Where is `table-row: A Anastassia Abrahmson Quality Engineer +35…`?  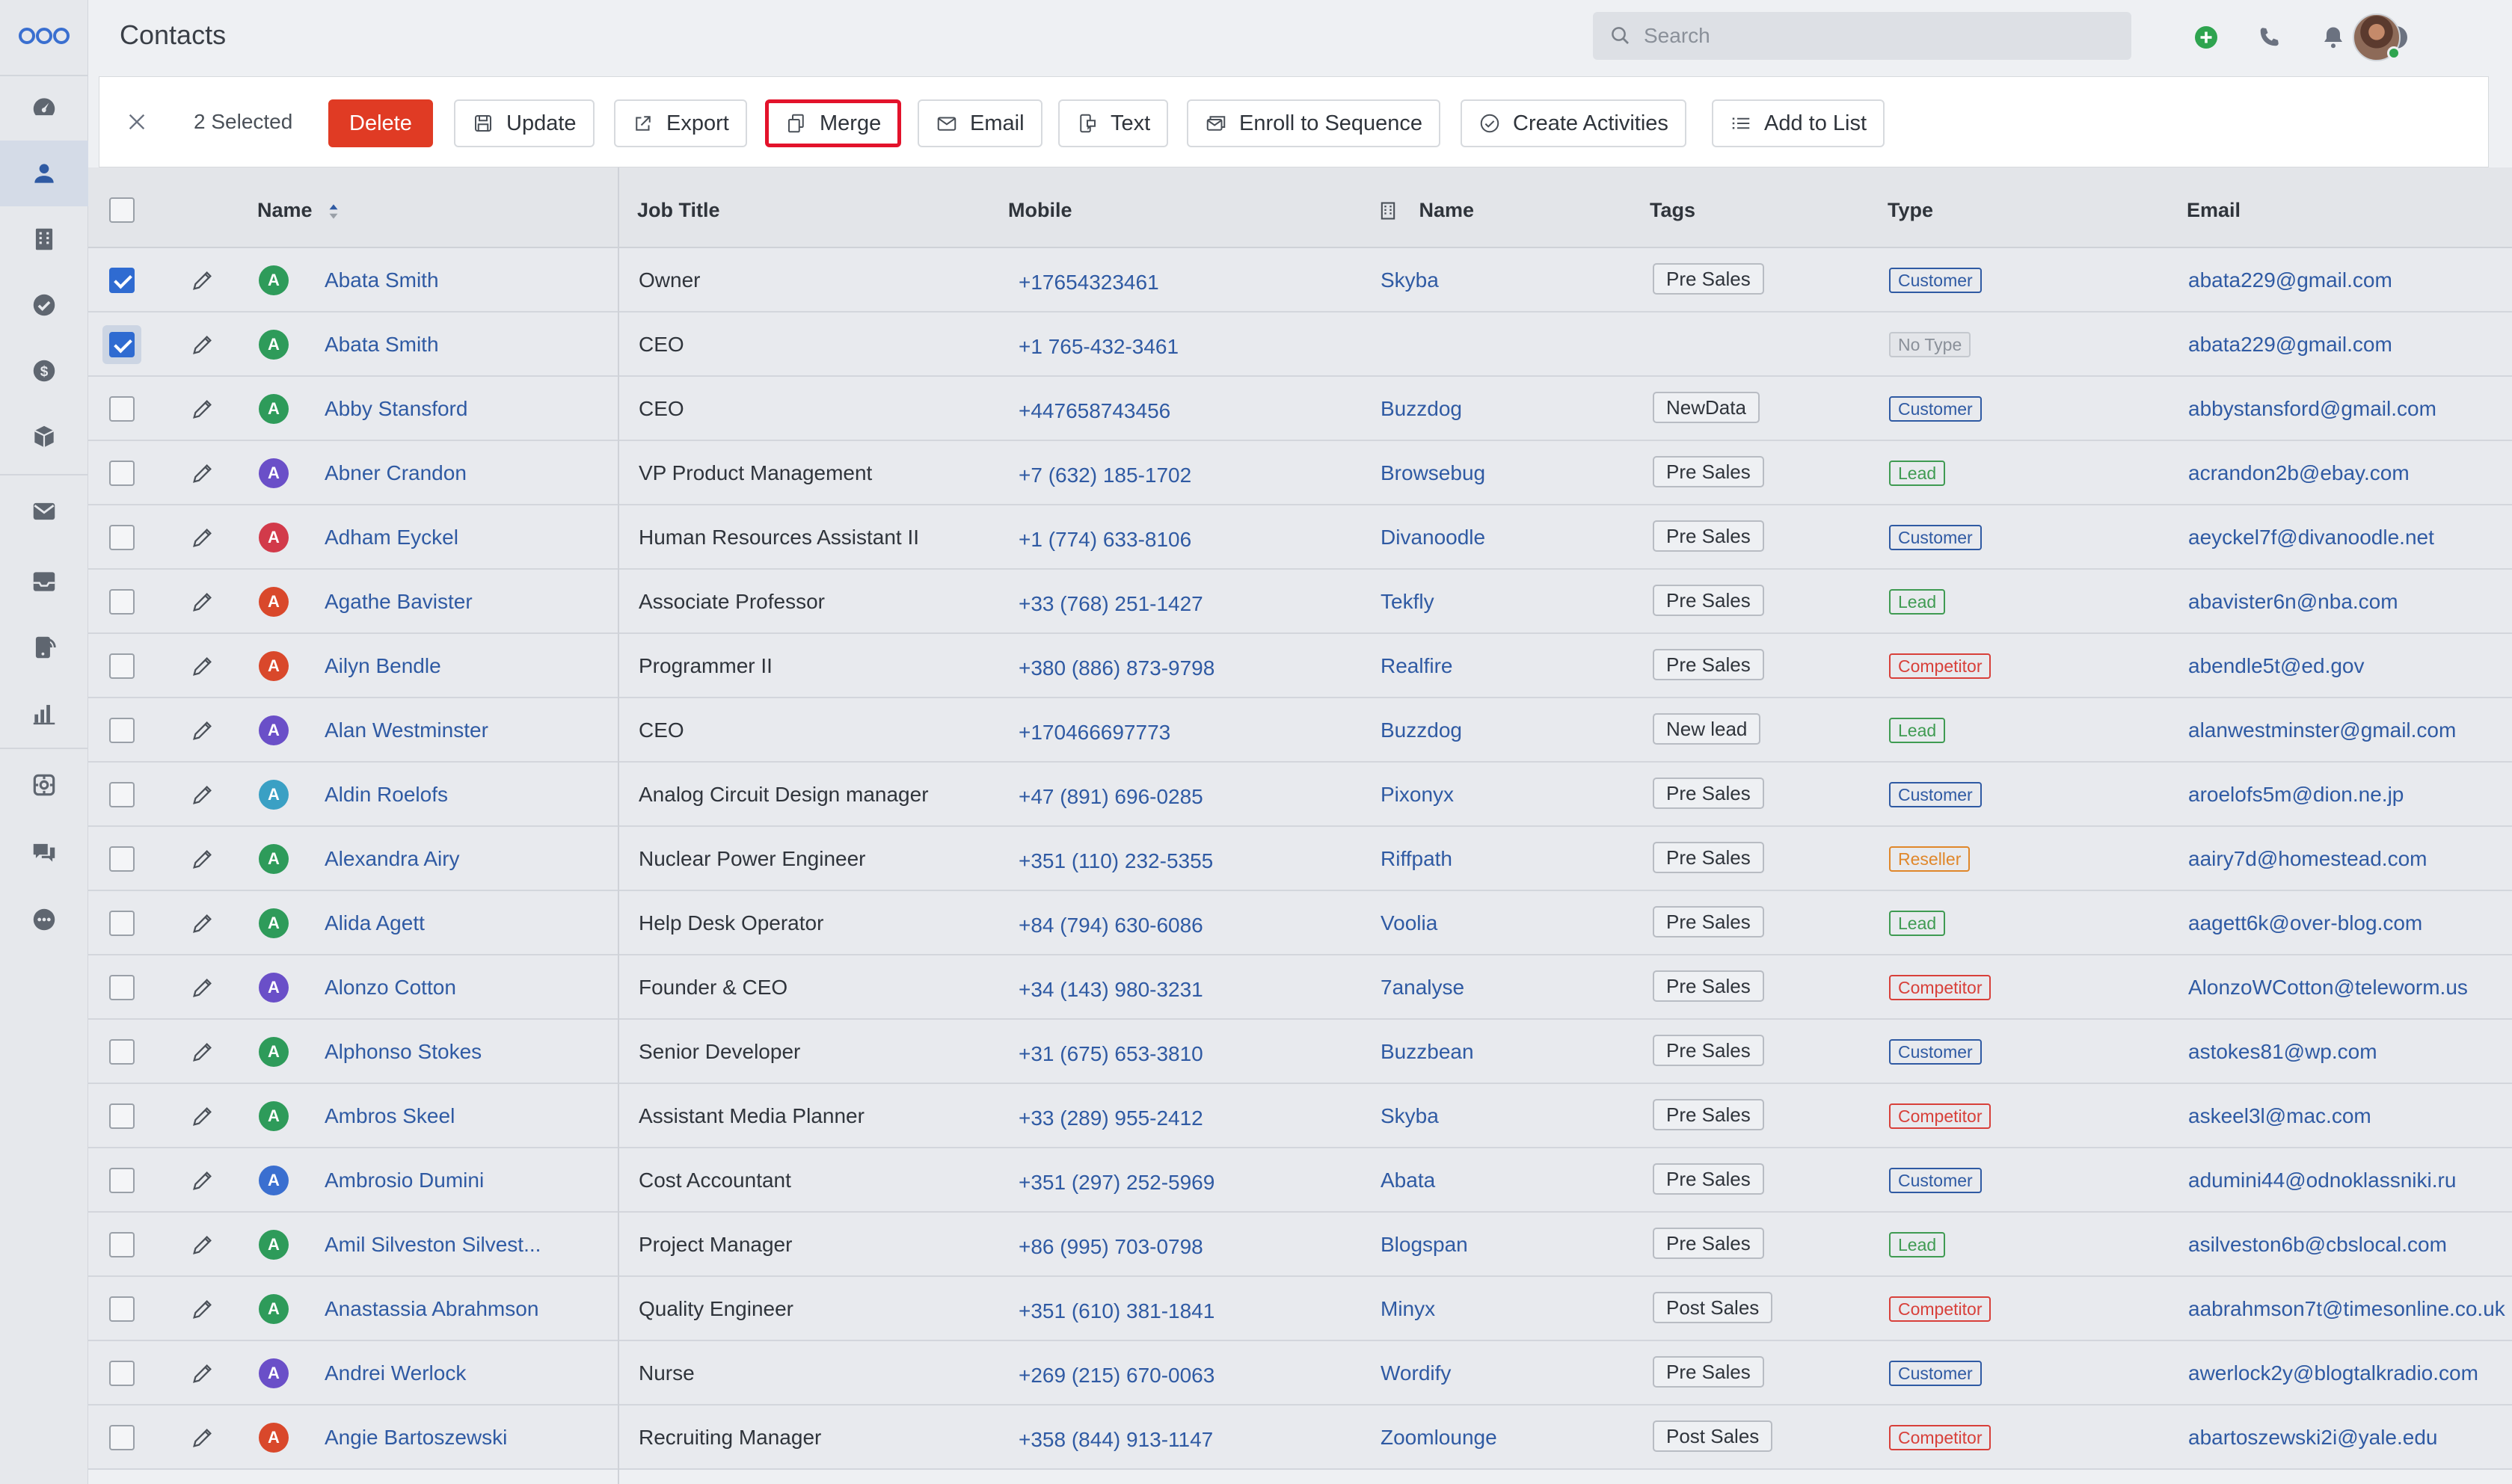 table-row: A Anastassia Abrahmson Quality Engineer +35… is located at coordinates (1300, 1309).